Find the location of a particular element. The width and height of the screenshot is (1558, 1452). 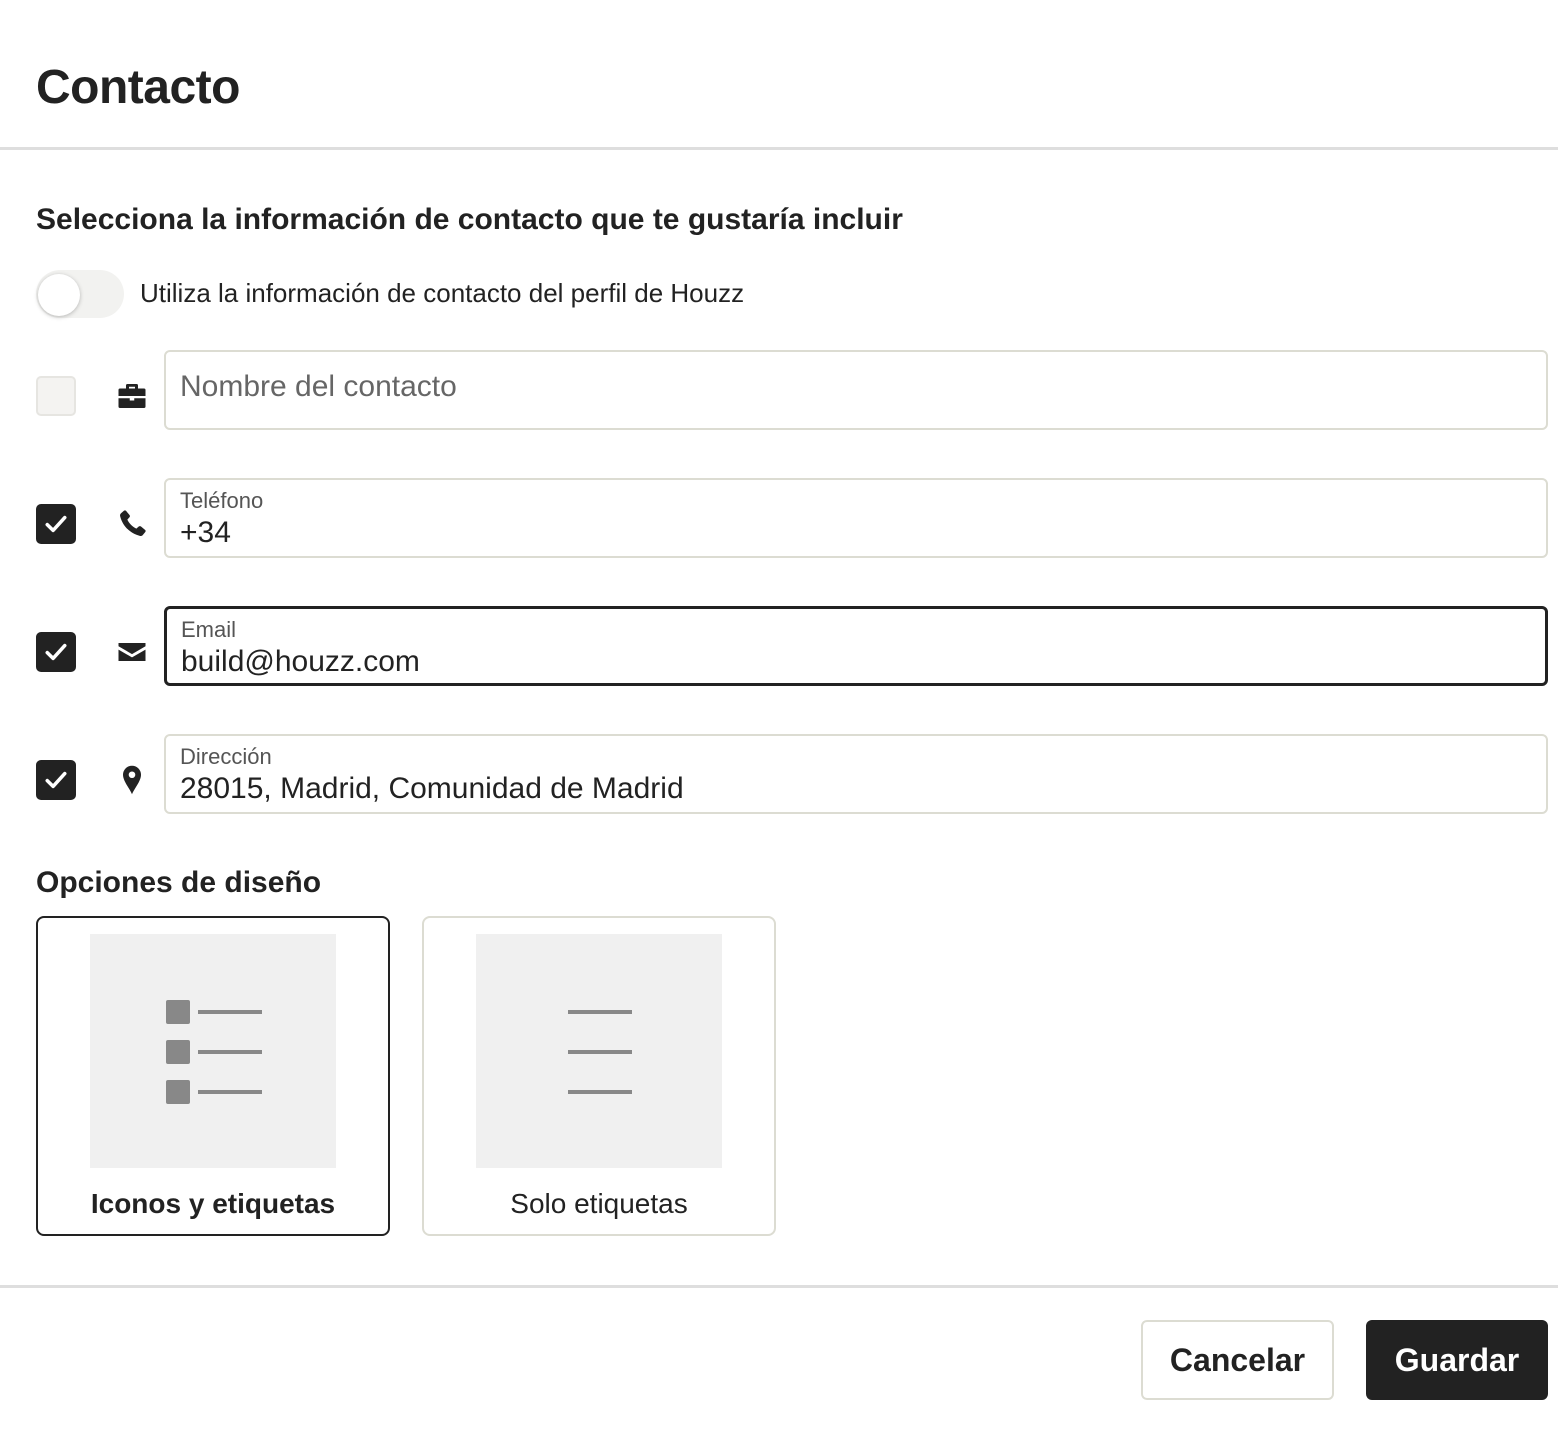

contact-name-checkbox is located at coordinates (56, 396).